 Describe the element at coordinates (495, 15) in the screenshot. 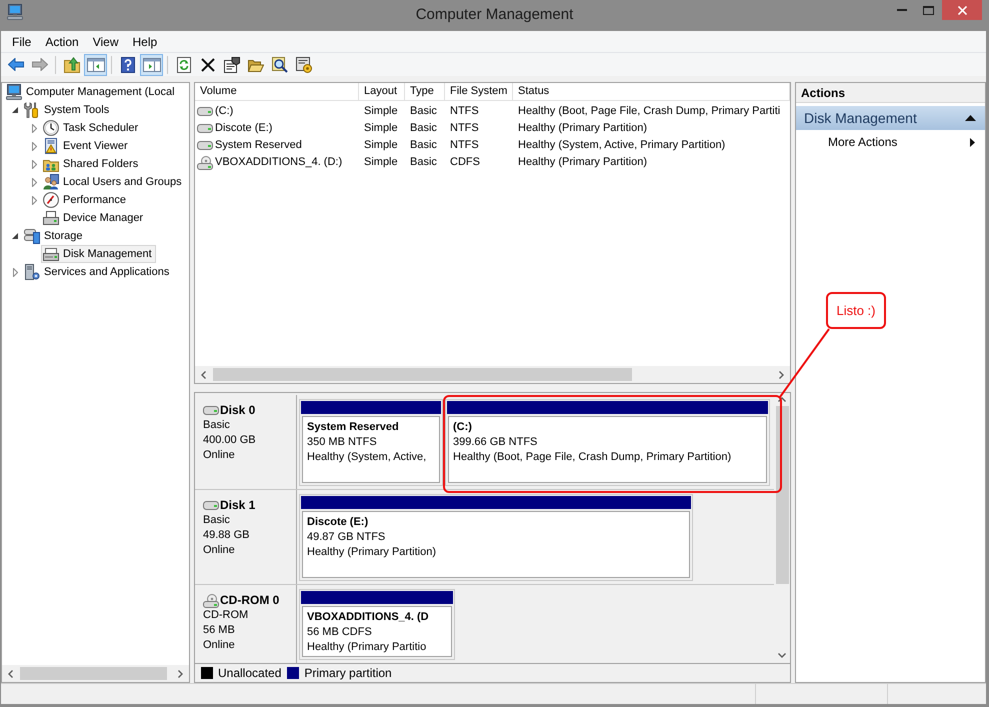

I see `window-title: Computer Management` at that location.